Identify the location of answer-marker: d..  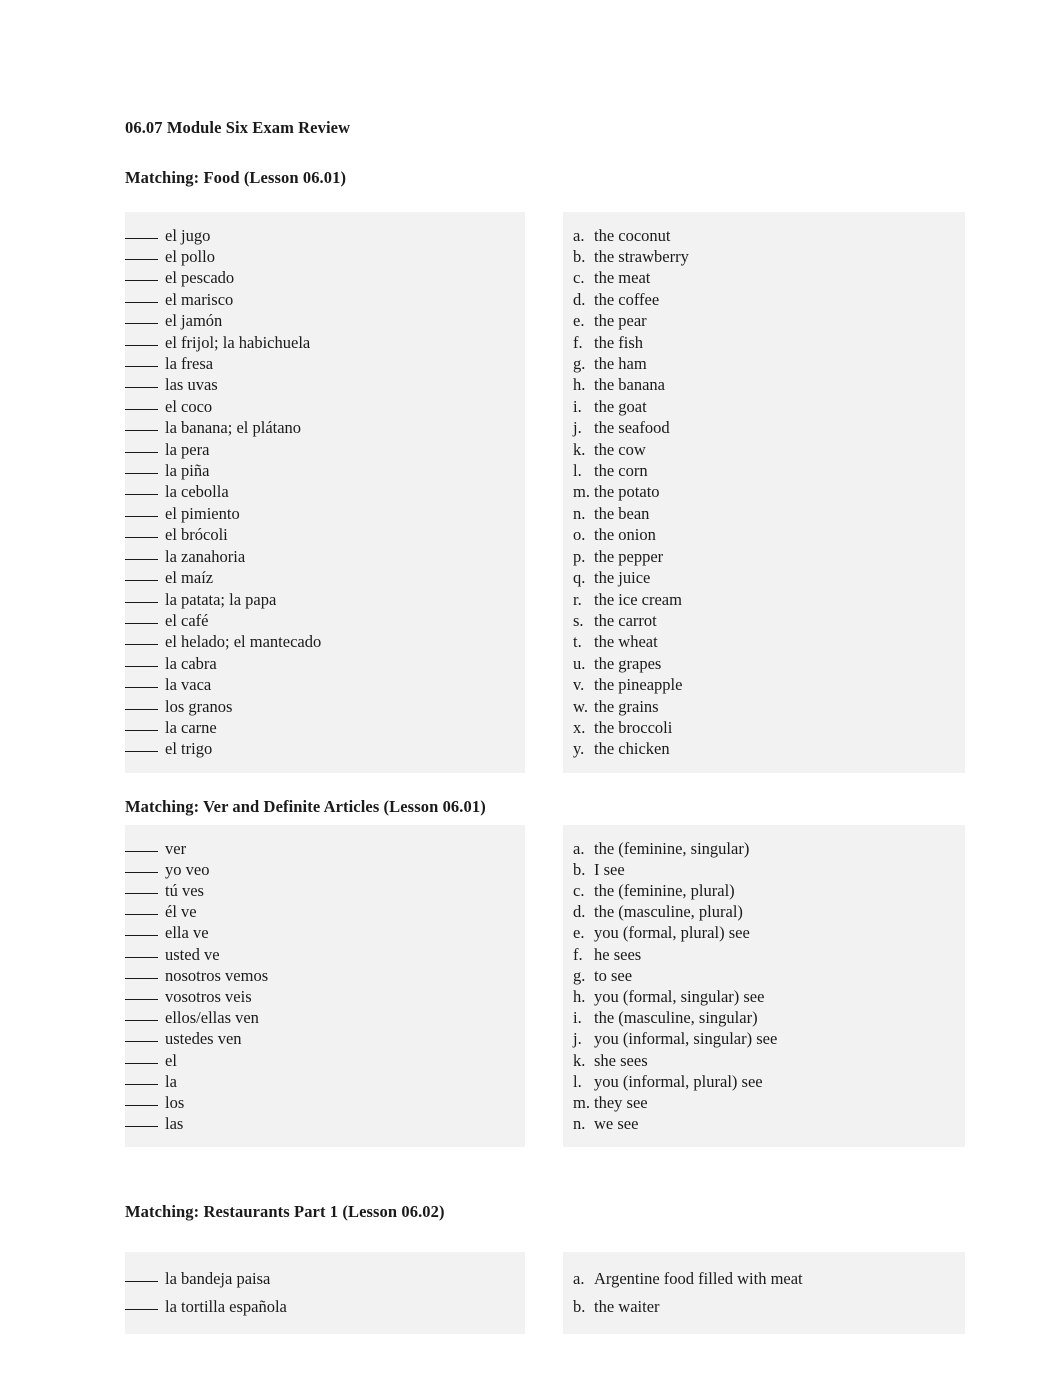
(579, 912).